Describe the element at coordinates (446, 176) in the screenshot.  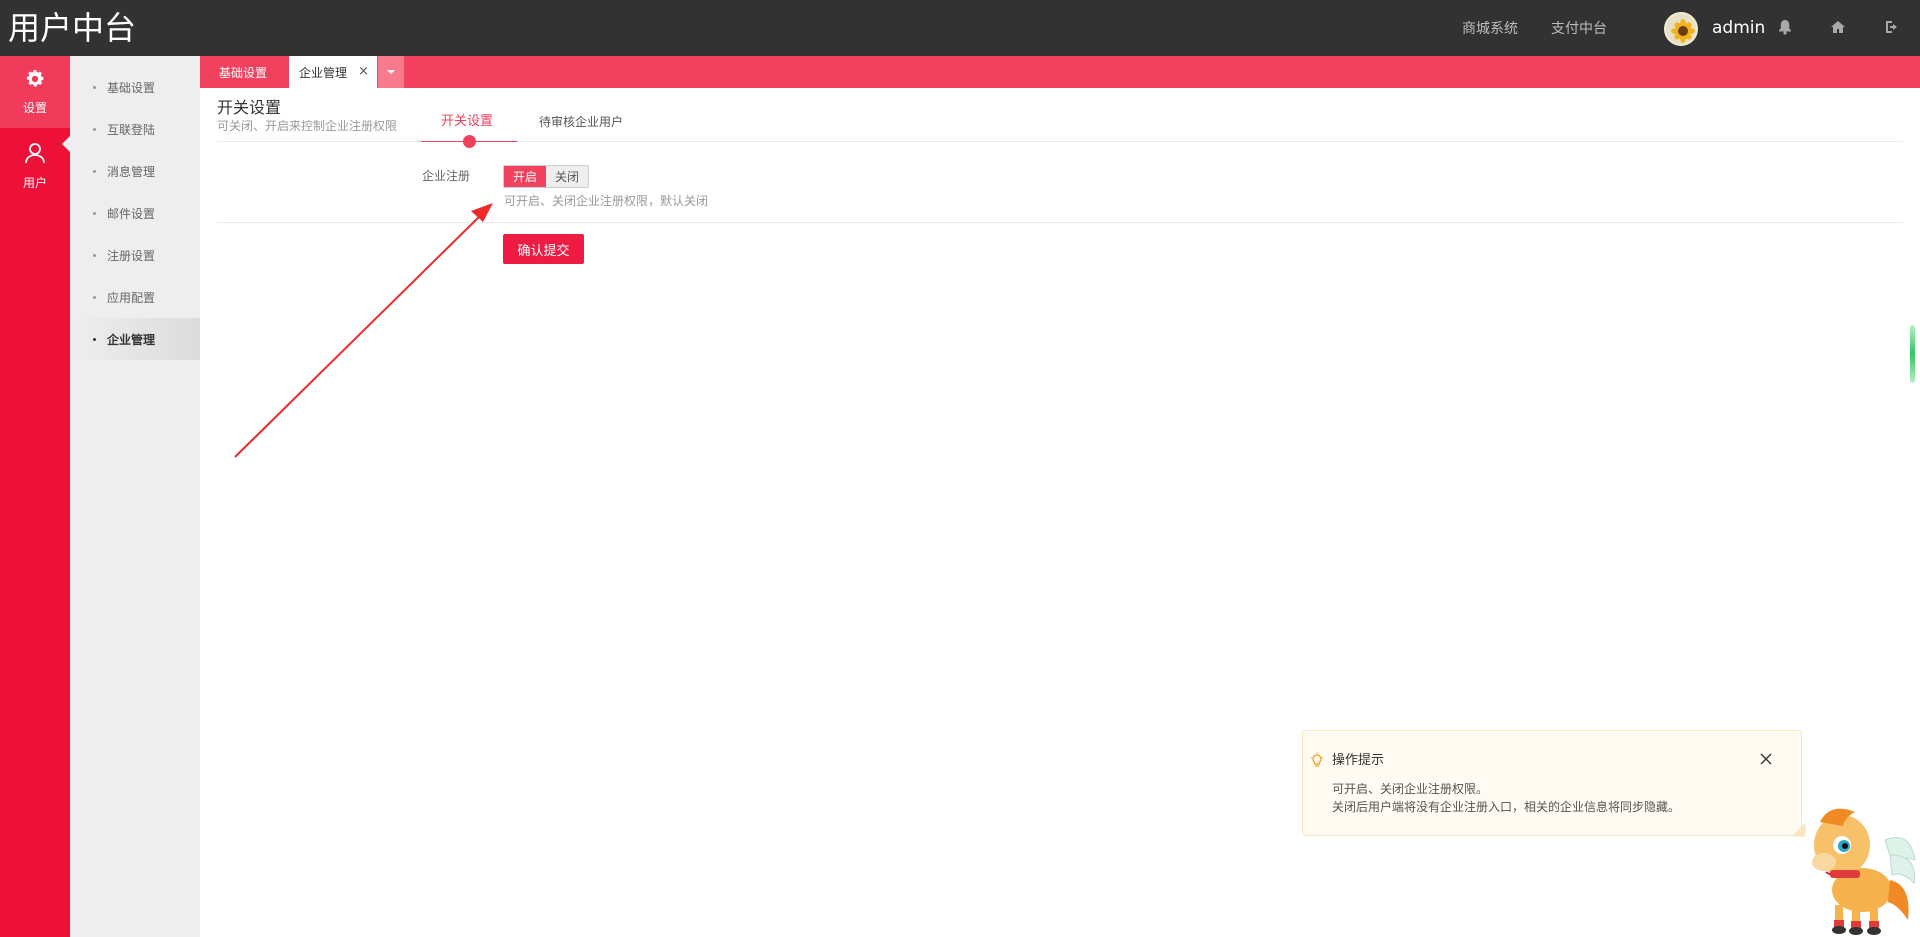
I see `enterprise-register-label: 企业注册` at that location.